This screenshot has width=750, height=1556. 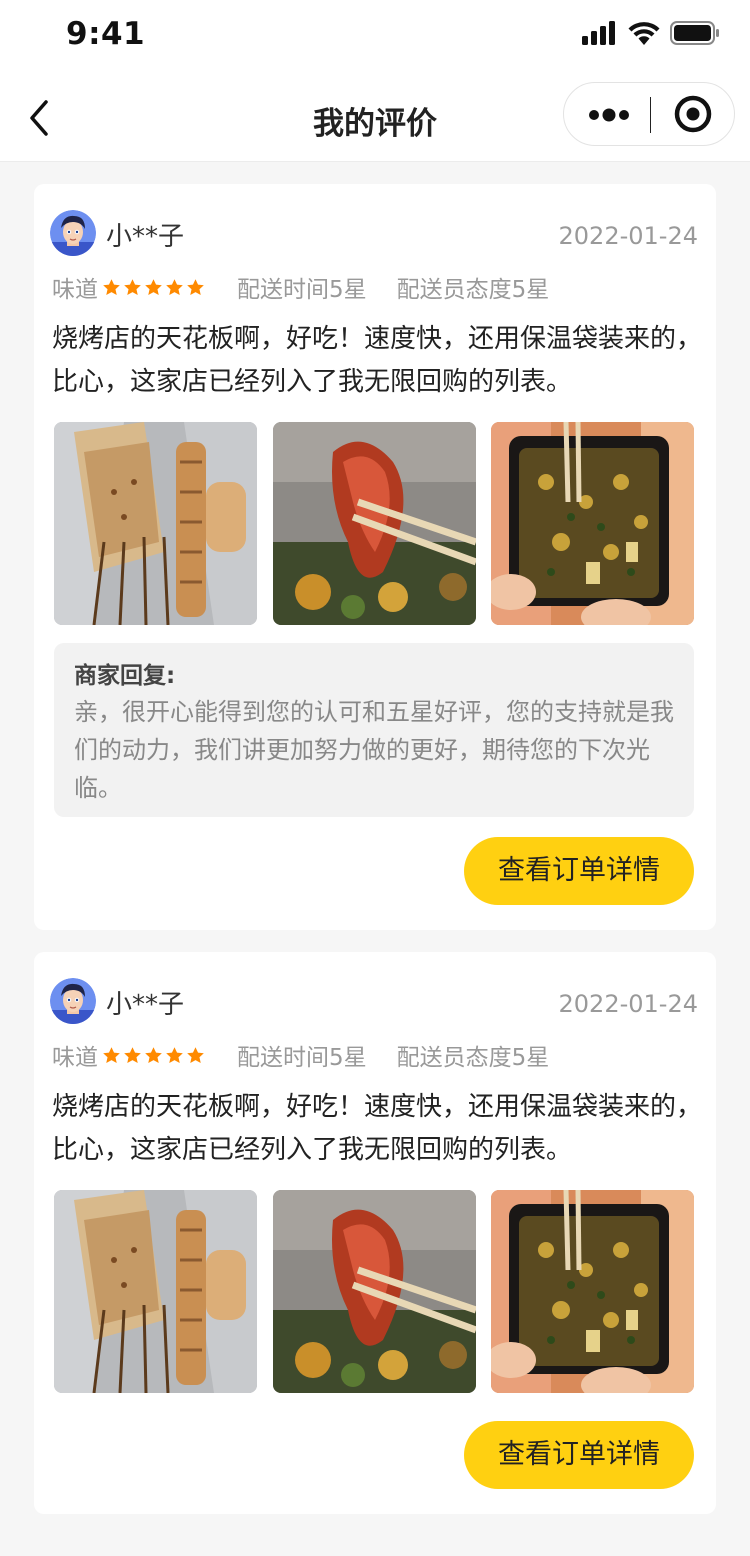 I want to click on status-bar: 9:41, so click(x=375, y=36).